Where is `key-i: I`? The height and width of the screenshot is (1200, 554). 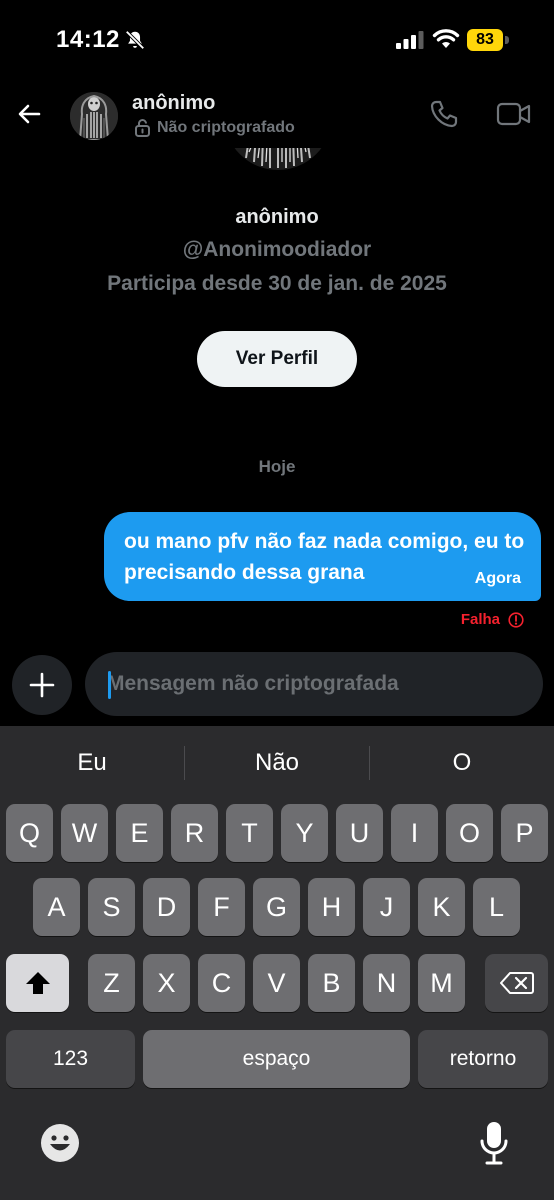
key-i: I is located at coordinates (414, 833).